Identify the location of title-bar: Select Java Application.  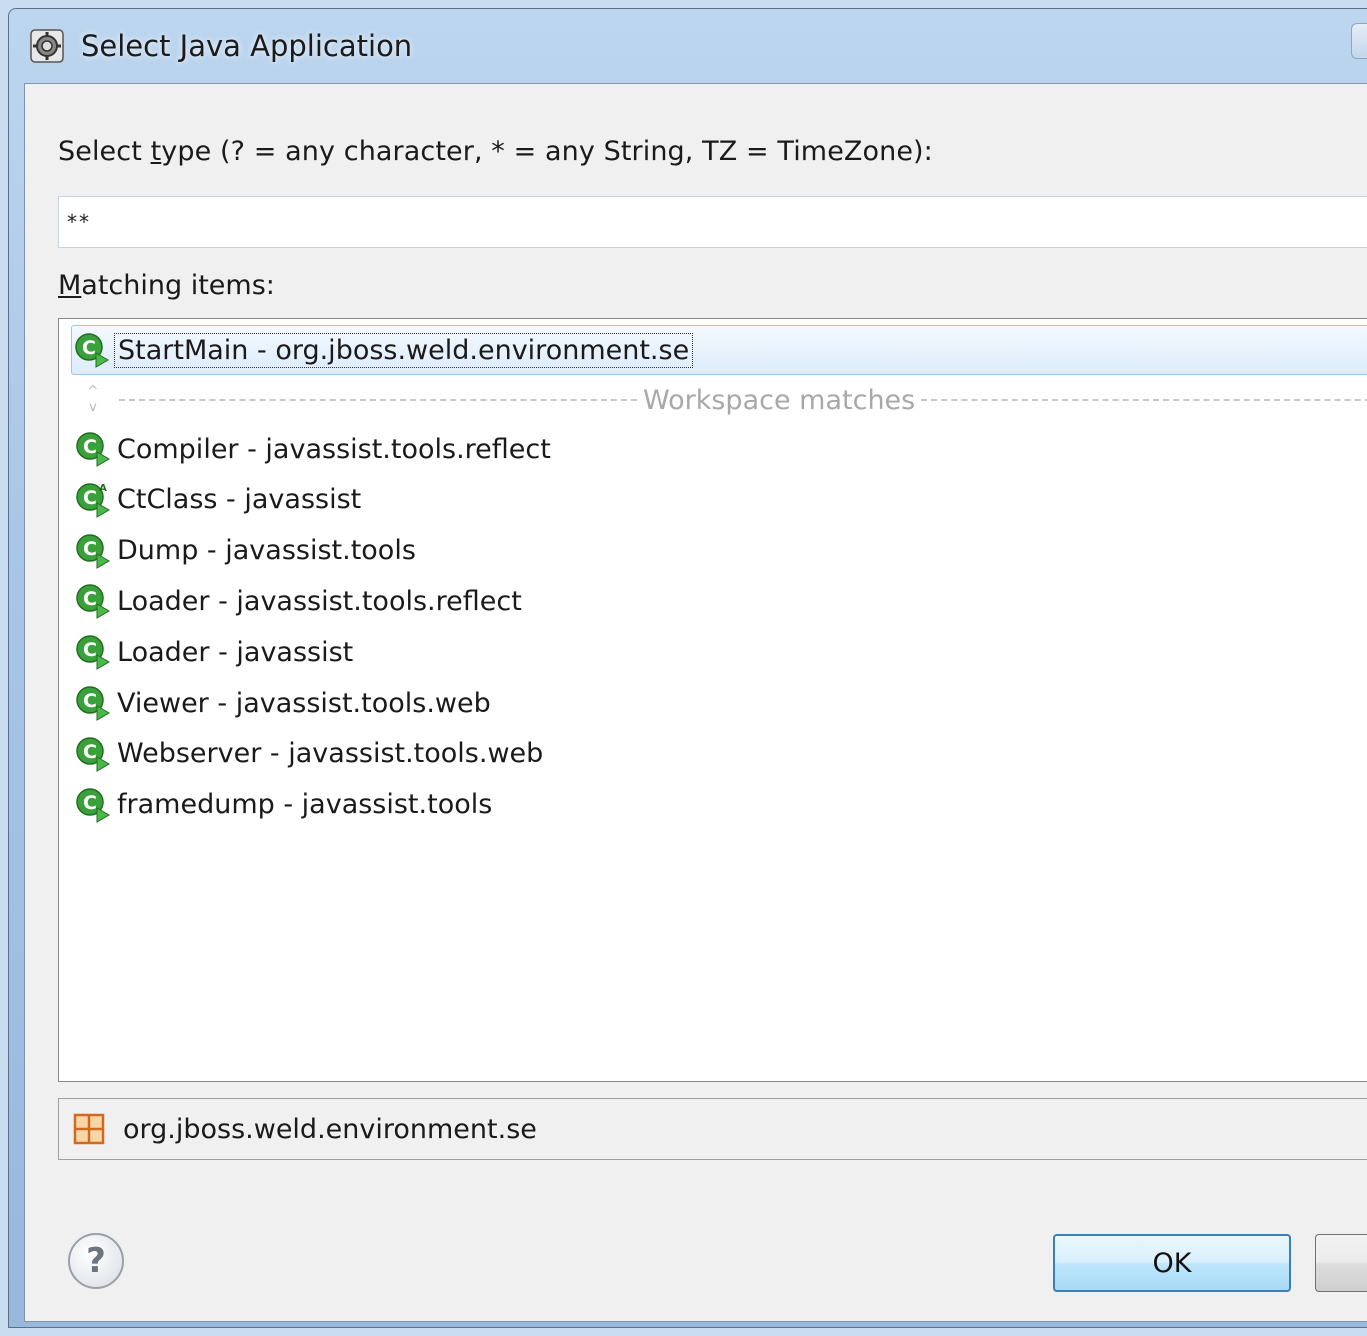
(688, 46).